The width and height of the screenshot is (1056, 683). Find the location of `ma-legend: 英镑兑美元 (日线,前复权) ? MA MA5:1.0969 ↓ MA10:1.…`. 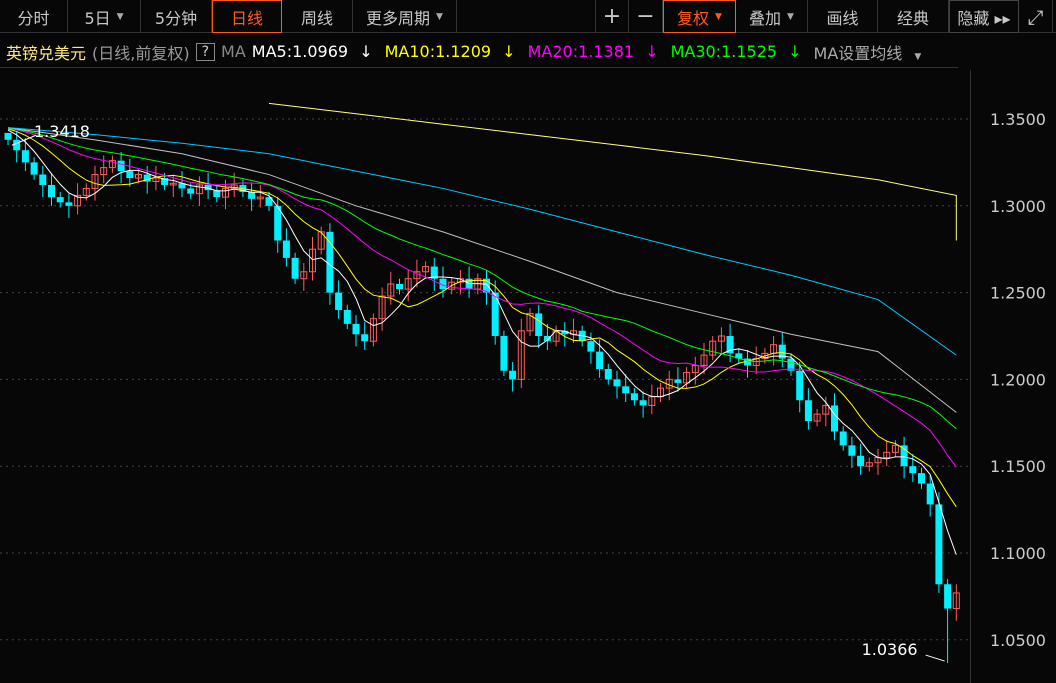

ma-legend: 英镑兑美元 (日线,前复权) ? MA MA5:1.0969 ↓ MA10:1.… is located at coordinates (479, 52).